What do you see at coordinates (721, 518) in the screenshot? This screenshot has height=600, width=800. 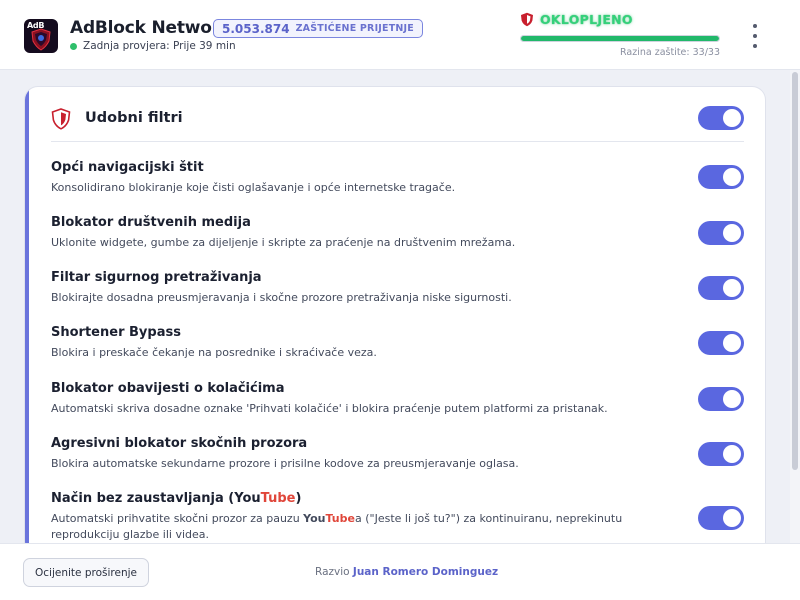 I see `toggle-nonstop-youtube` at bounding box center [721, 518].